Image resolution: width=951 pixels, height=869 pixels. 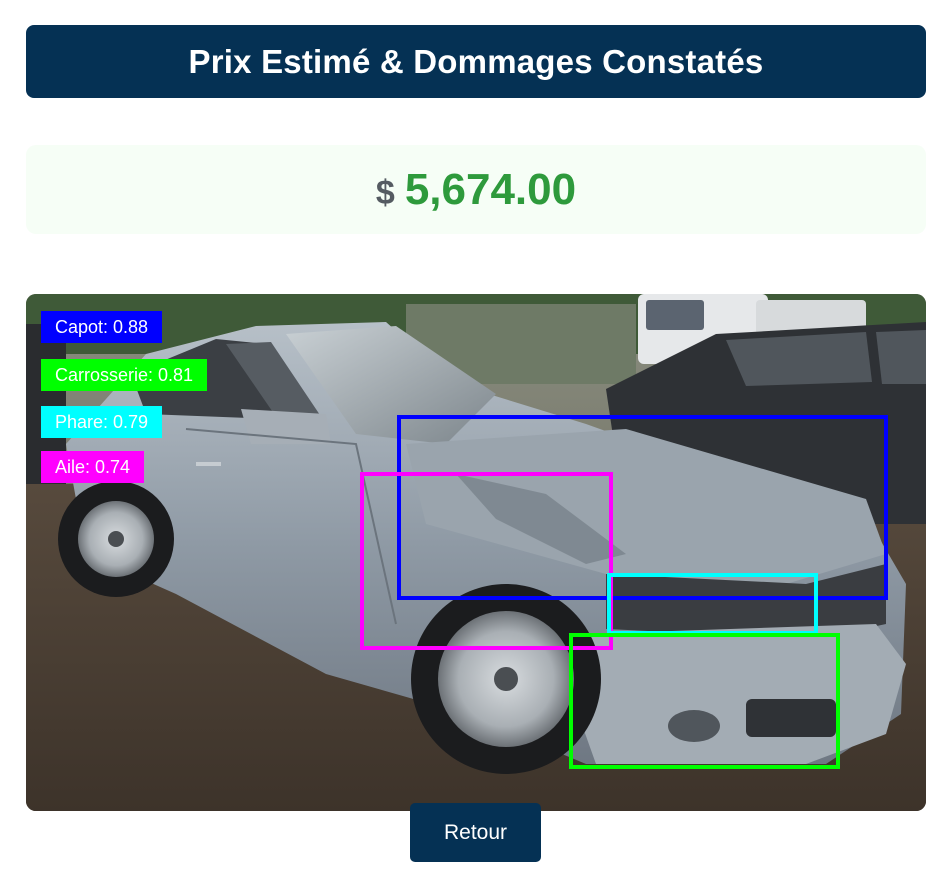 I want to click on title-banner: Prix Estimé & Dommages Constatés, so click(x=476, y=61).